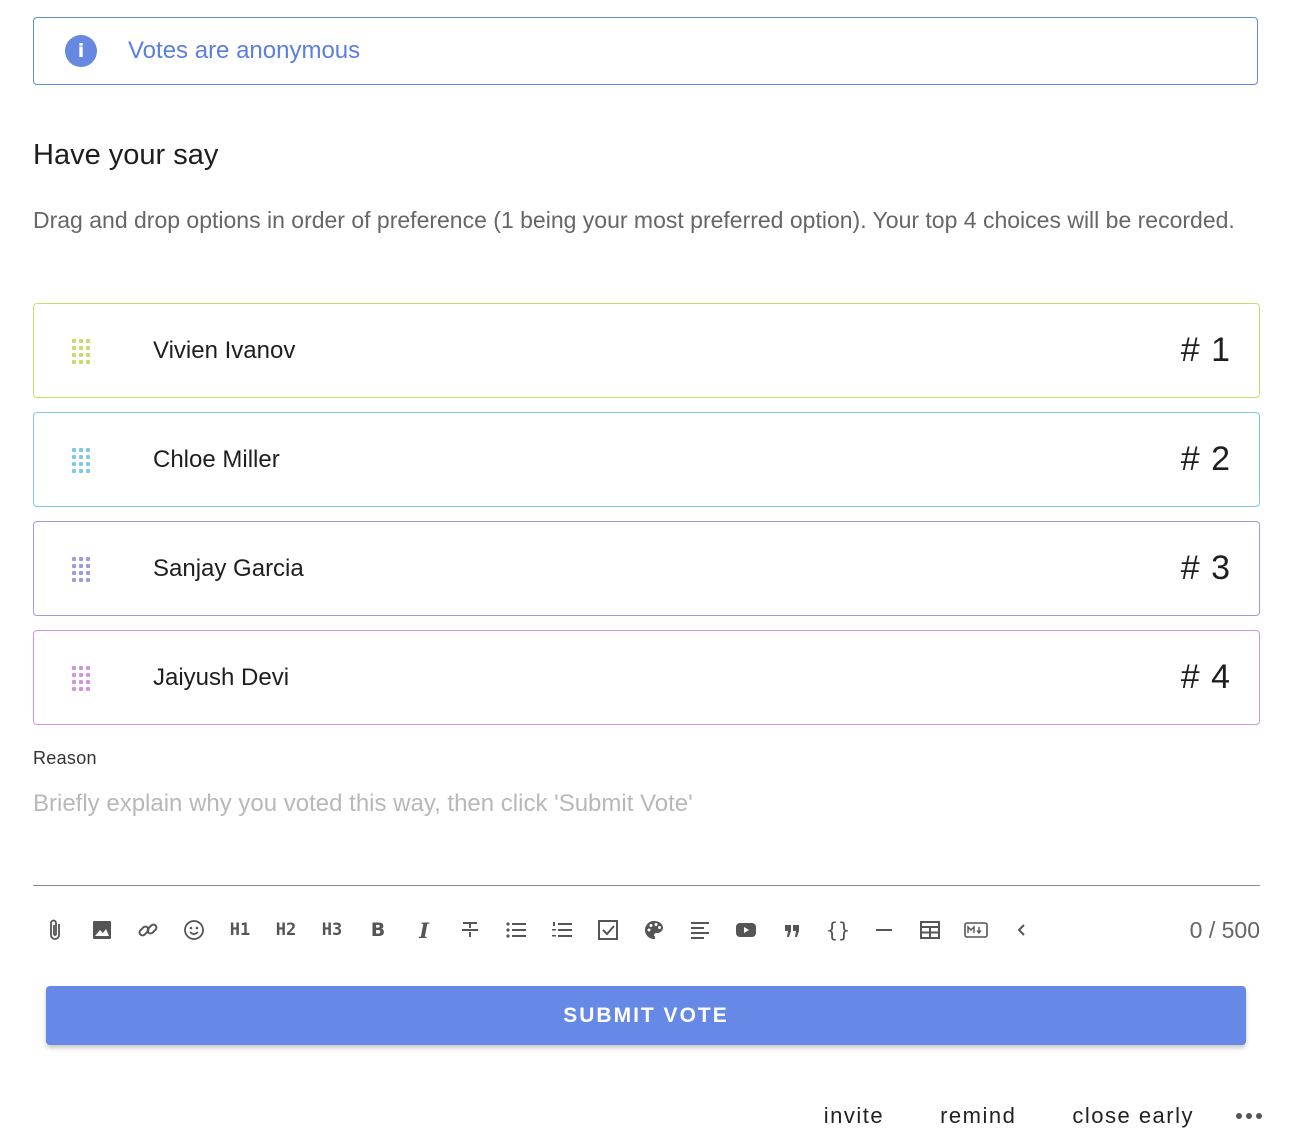  What do you see at coordinates (378, 930) in the screenshot?
I see `bold-button: B` at bounding box center [378, 930].